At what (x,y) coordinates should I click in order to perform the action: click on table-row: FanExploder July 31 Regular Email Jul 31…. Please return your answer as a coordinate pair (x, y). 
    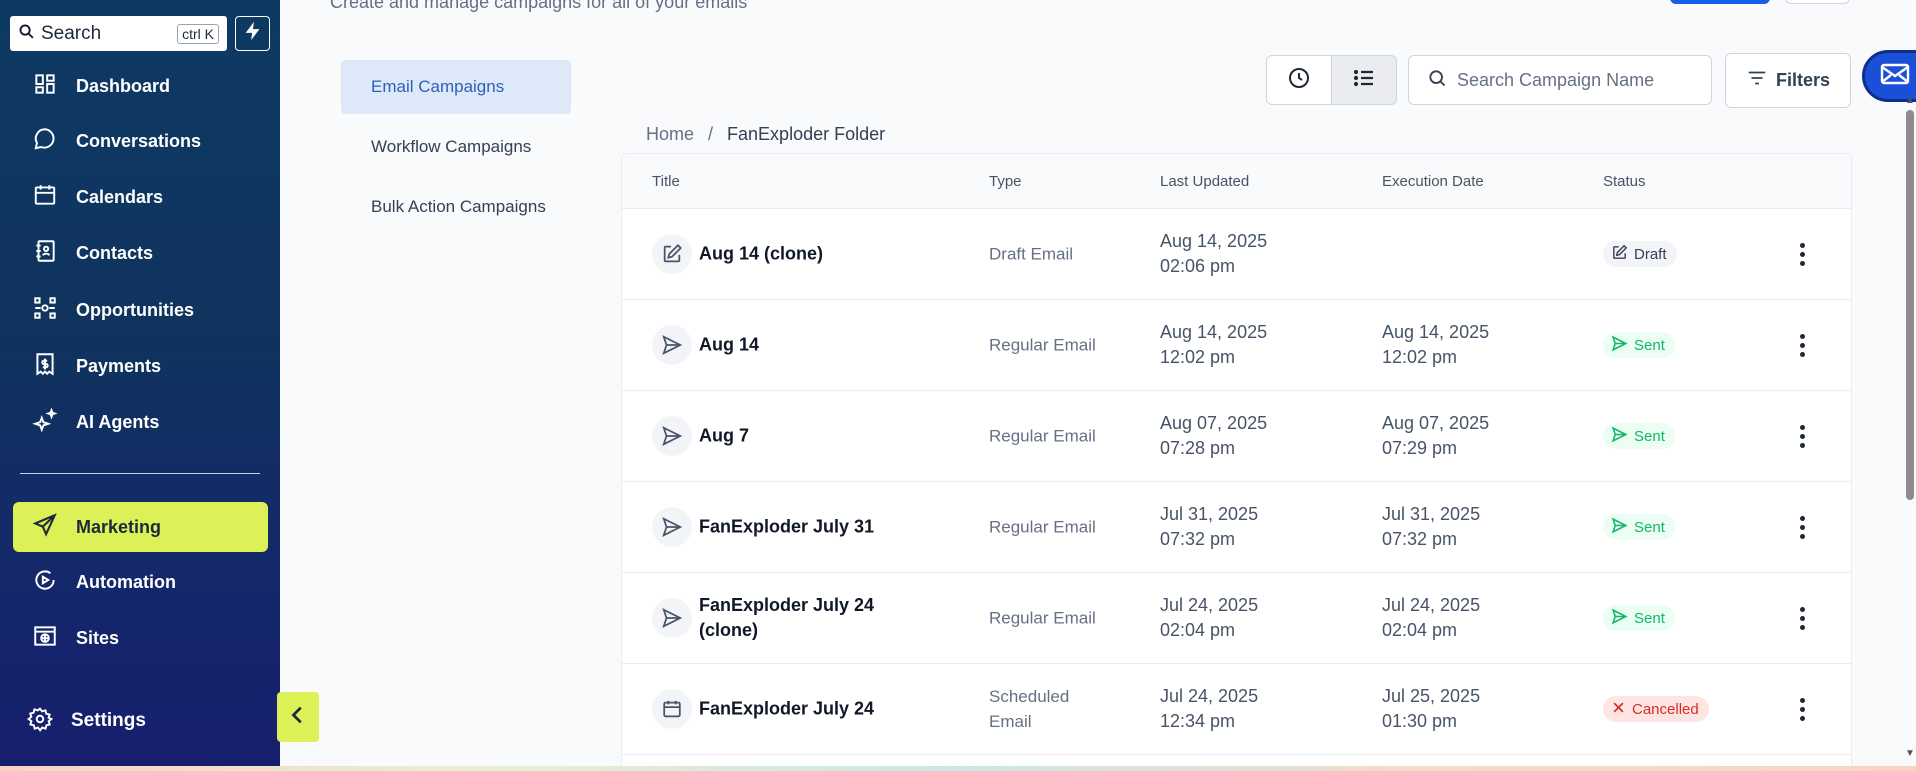
    Looking at the image, I should click on (1236, 527).